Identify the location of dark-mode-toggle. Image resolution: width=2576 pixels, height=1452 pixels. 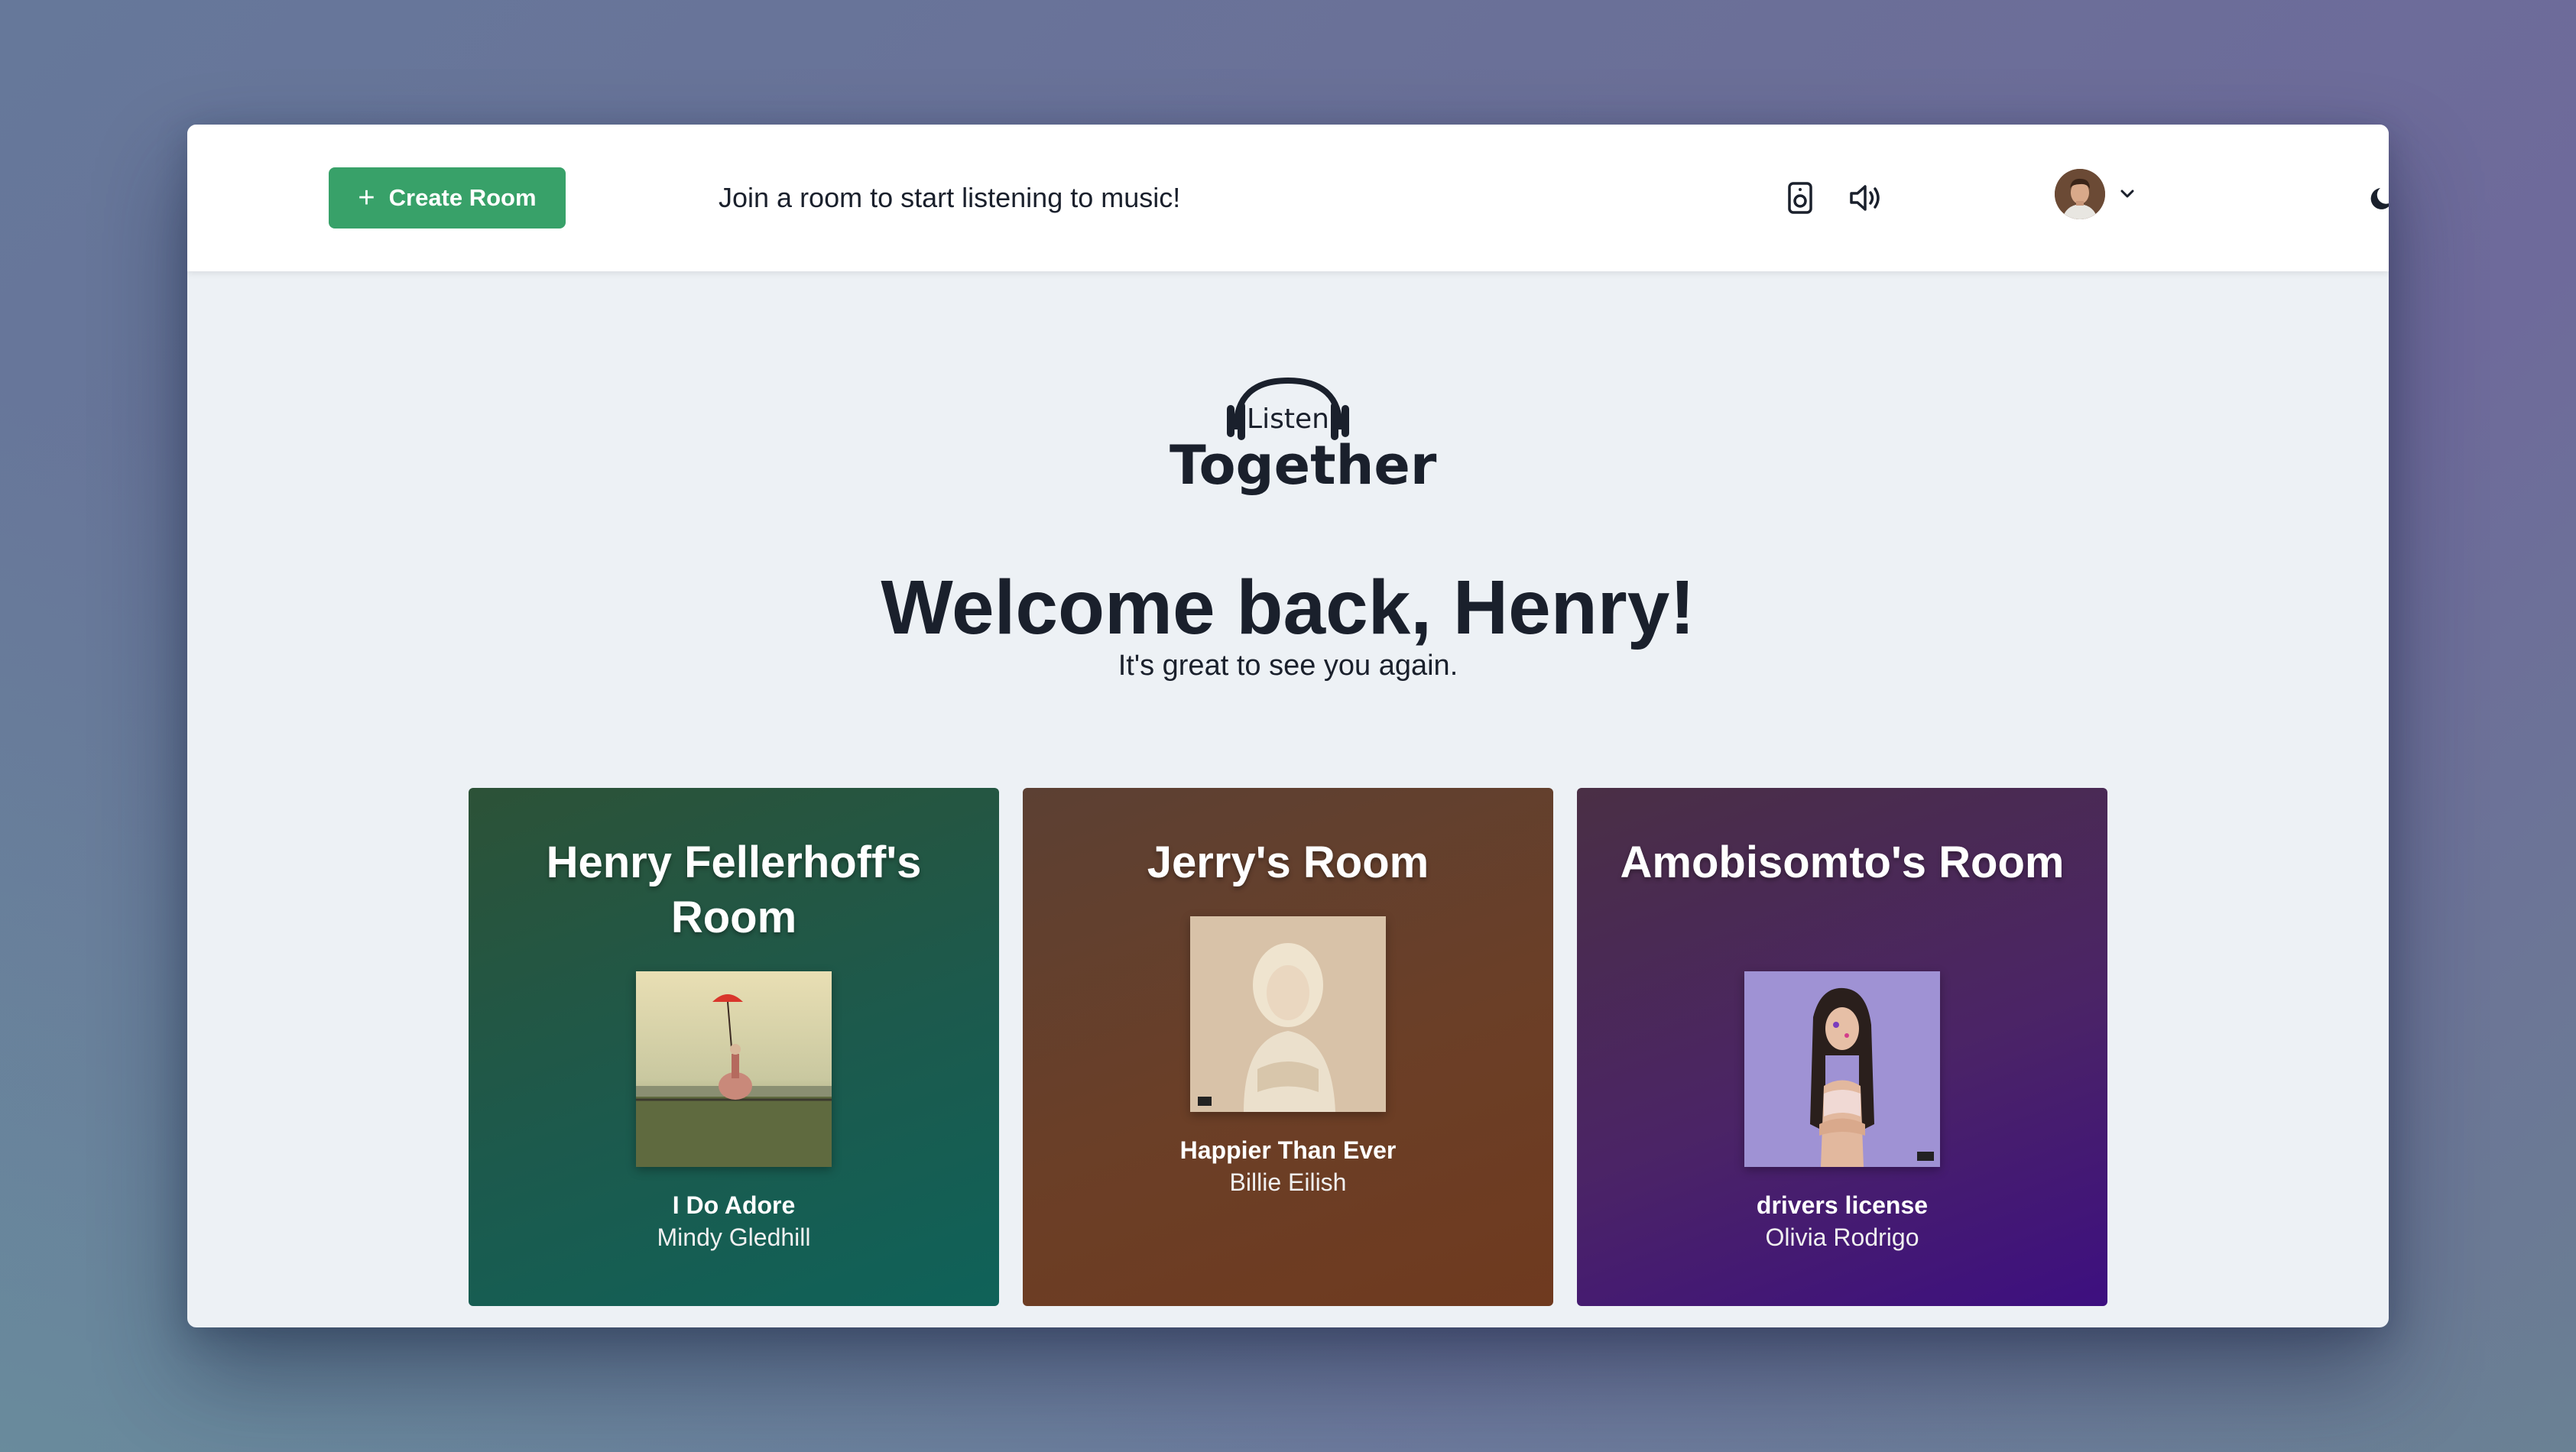
(2376, 198).